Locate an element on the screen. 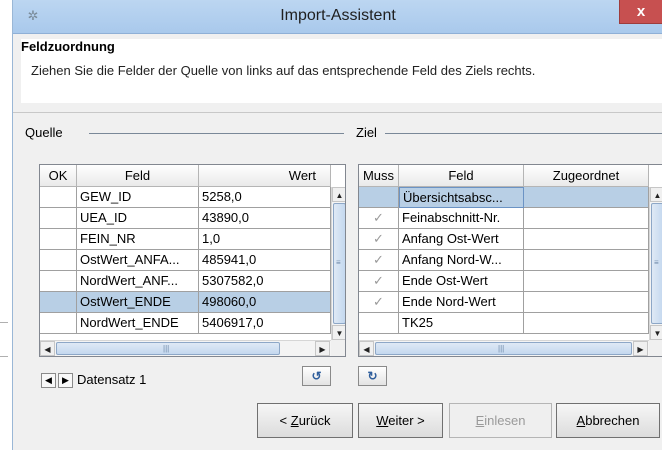  refresh-icon: ↺ is located at coordinates (316, 376).